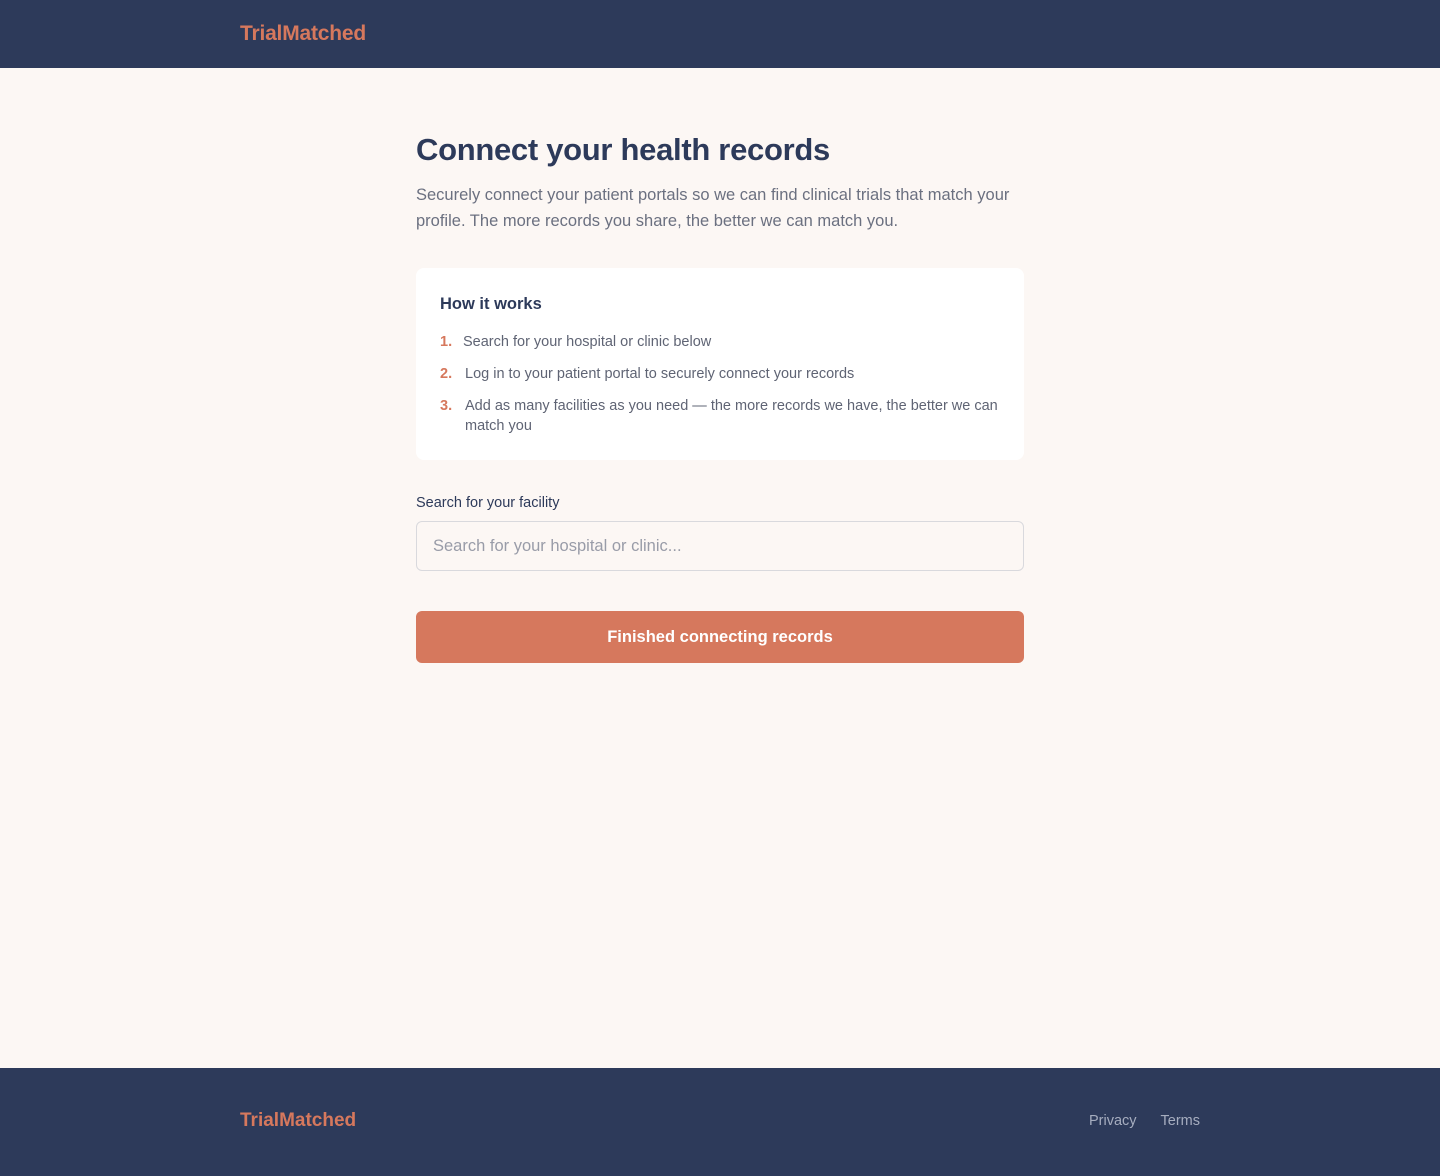 The height and width of the screenshot is (1176, 1440). I want to click on step-number: 1., so click(446, 342).